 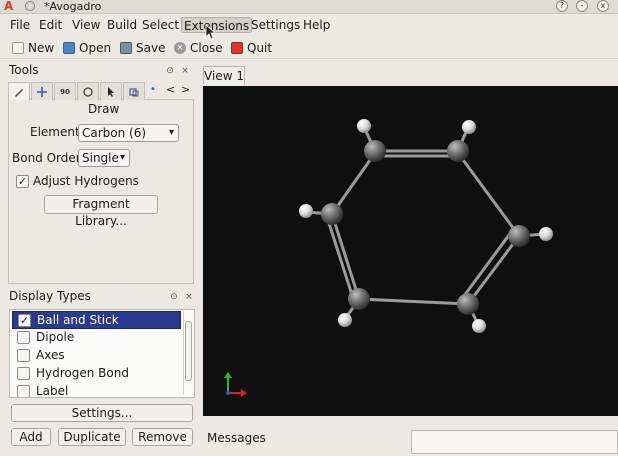 I want to click on panel-title: Draw, so click(x=104, y=109).